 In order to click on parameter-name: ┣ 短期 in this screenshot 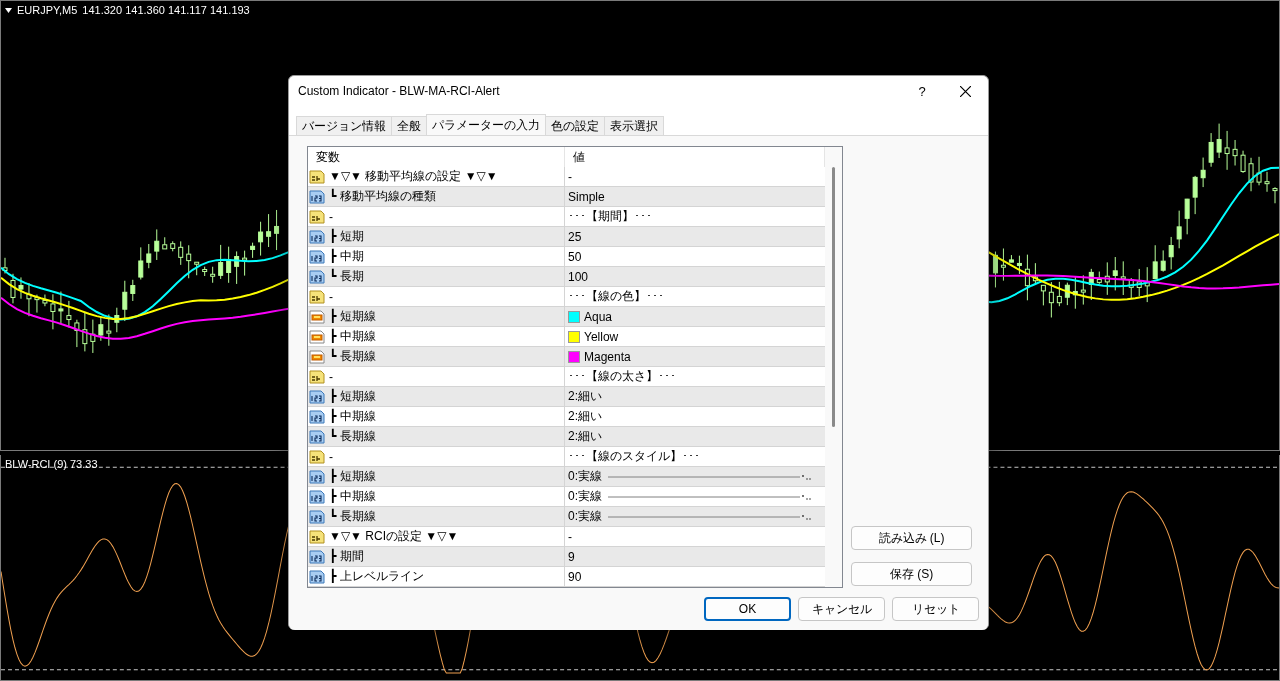, I will do `click(346, 236)`.